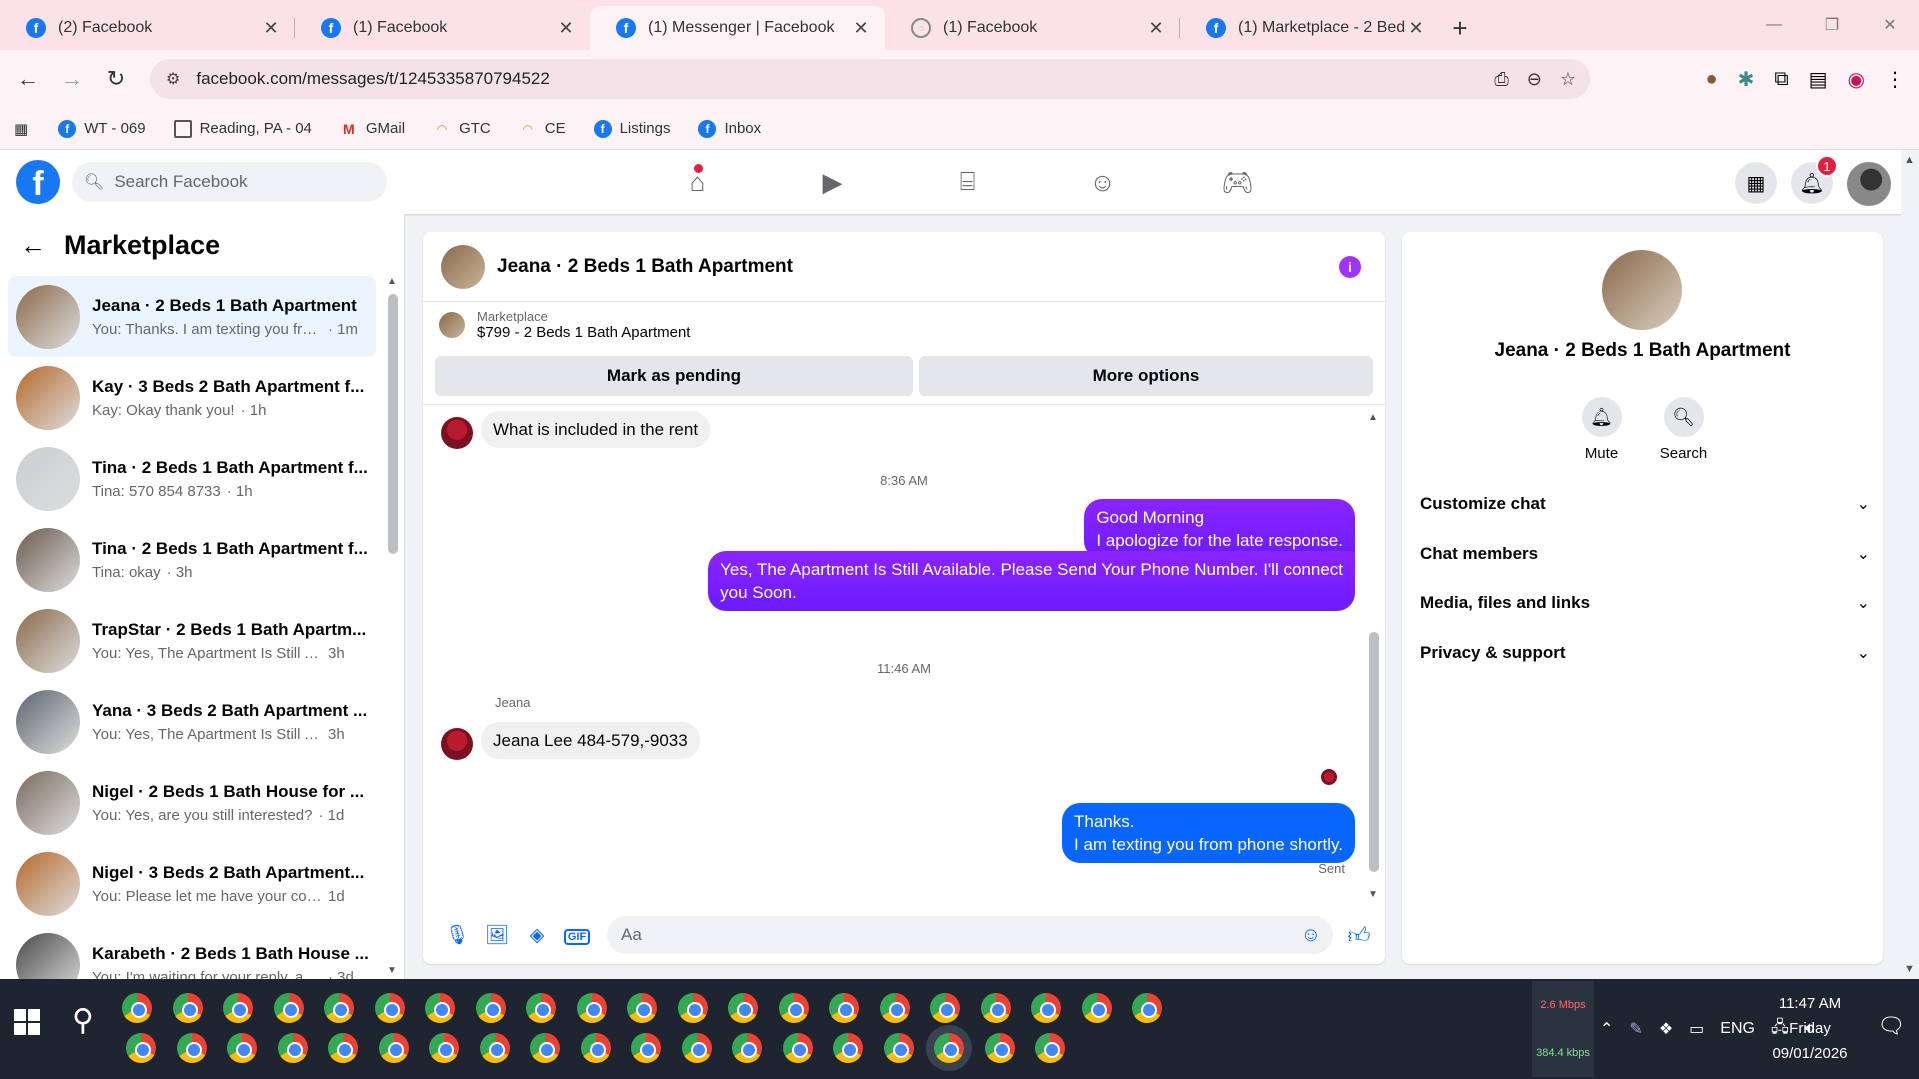 The height and width of the screenshot is (1079, 1919). I want to click on message-incoming: Jeana Lee 484-579,-9033, so click(590, 740).